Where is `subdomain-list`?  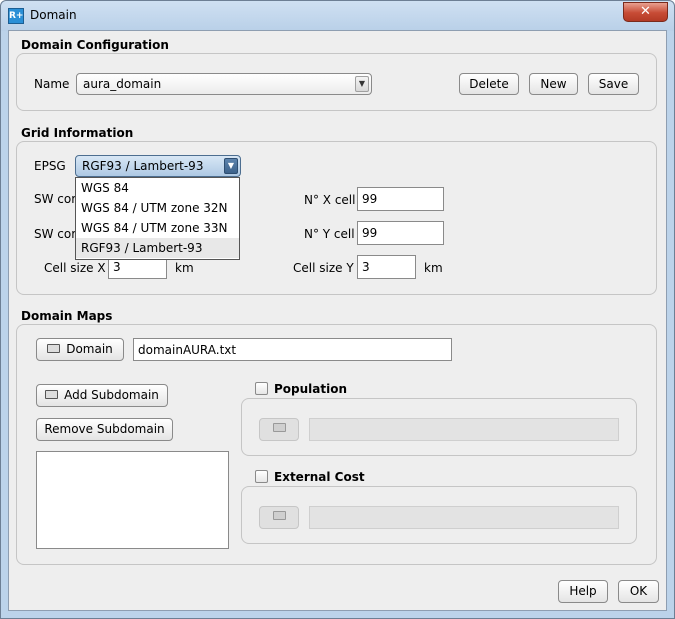 subdomain-list is located at coordinates (132, 500).